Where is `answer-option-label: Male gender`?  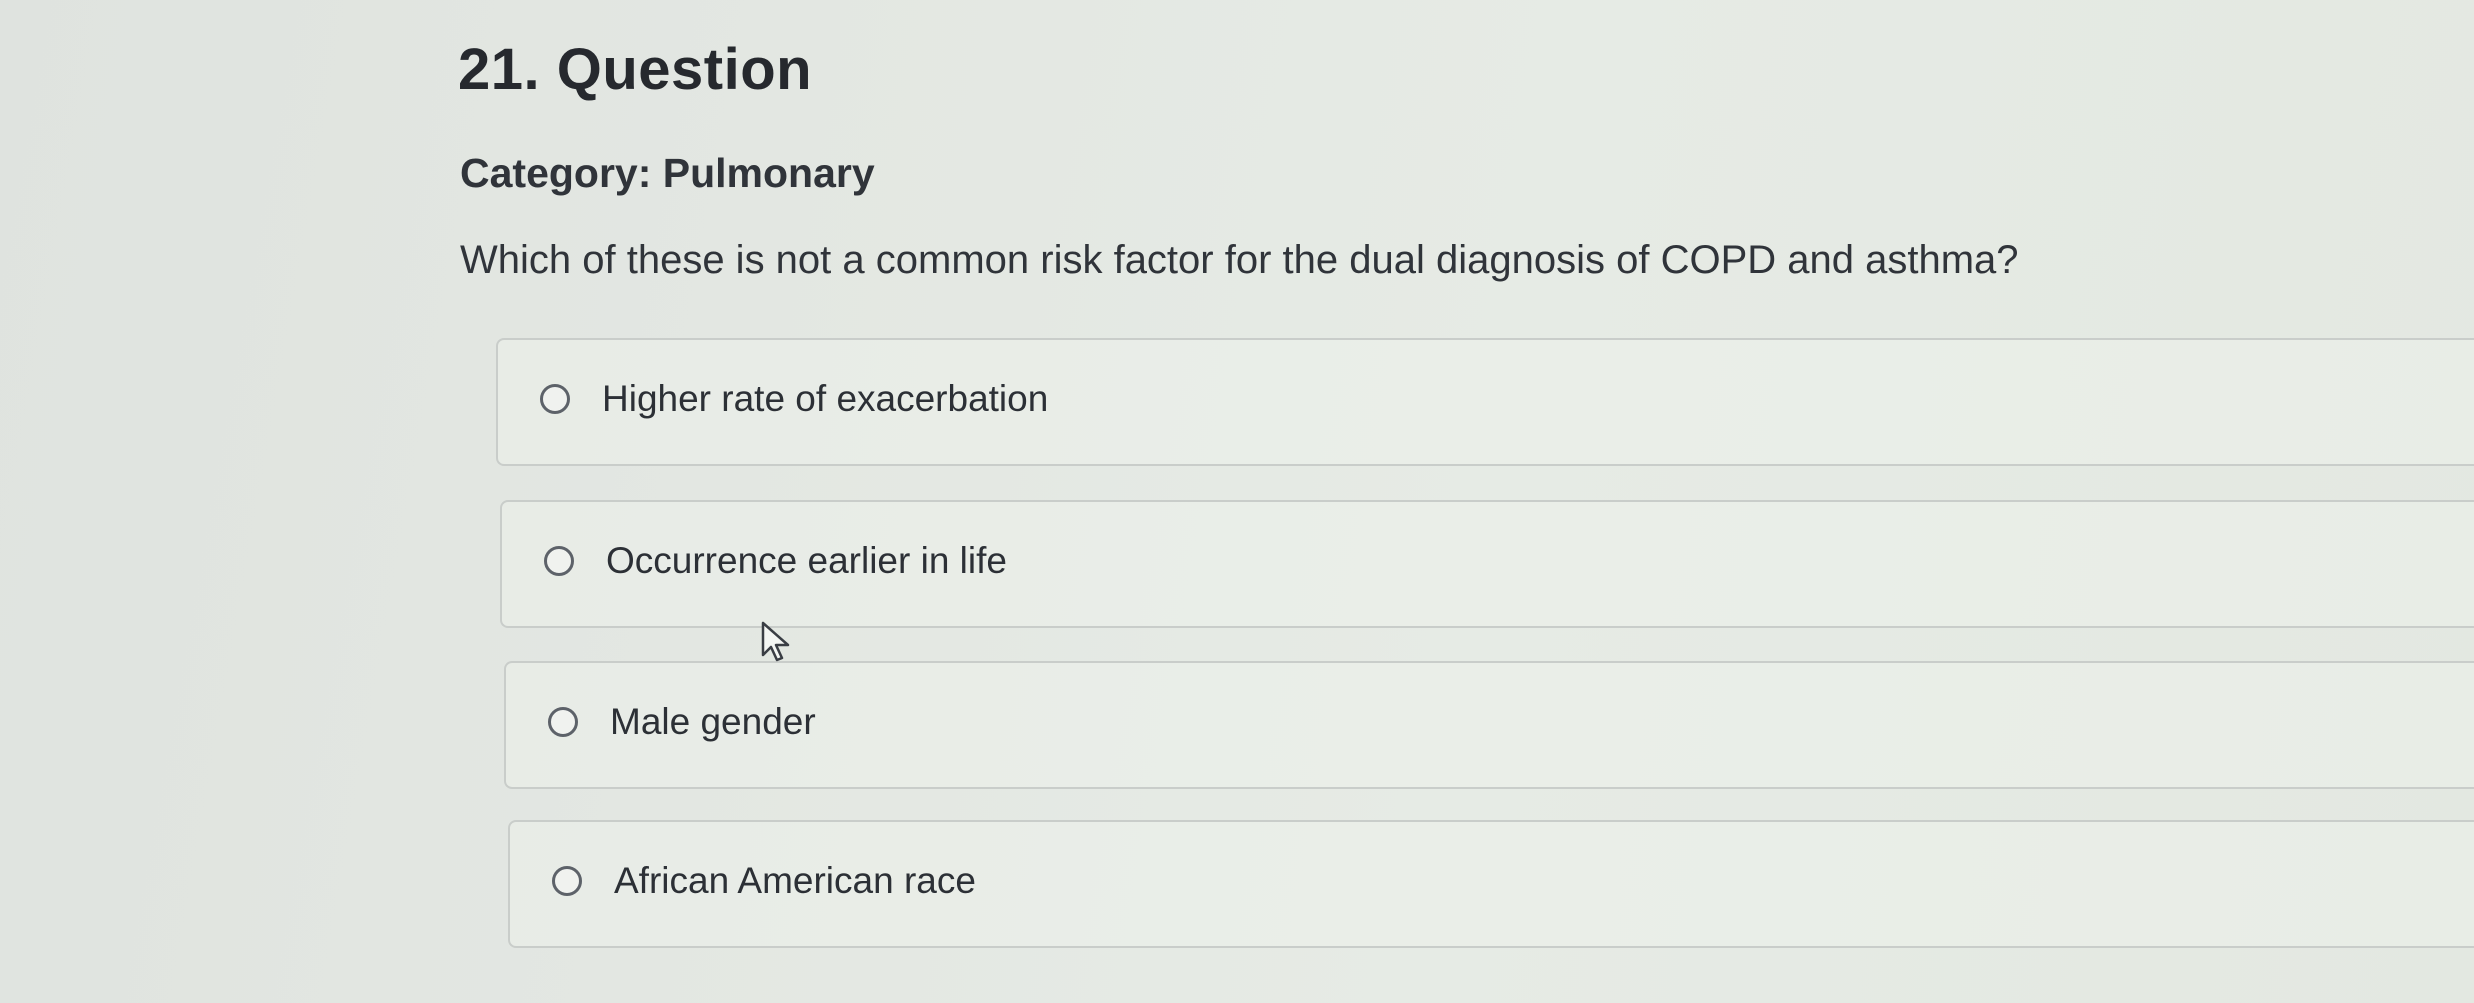 answer-option-label: Male gender is located at coordinates (713, 721).